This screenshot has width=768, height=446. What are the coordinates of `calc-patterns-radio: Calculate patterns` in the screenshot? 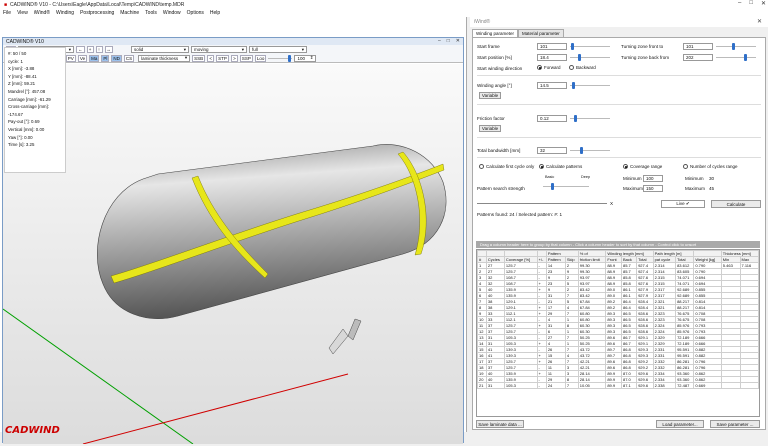 It's located at (560, 166).